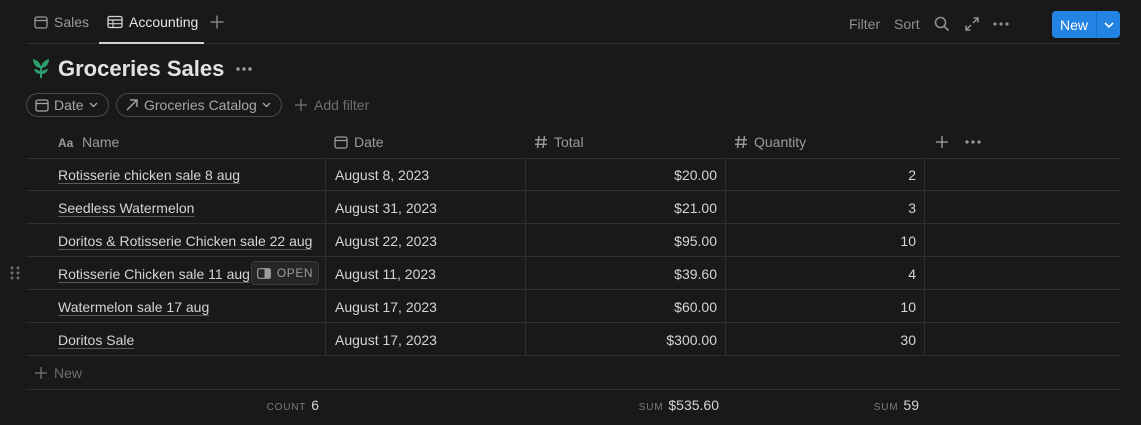 Image resolution: width=1141 pixels, height=425 pixels. Describe the element at coordinates (425, 174) in the screenshot. I see `cell-date: August 8, 2023` at that location.